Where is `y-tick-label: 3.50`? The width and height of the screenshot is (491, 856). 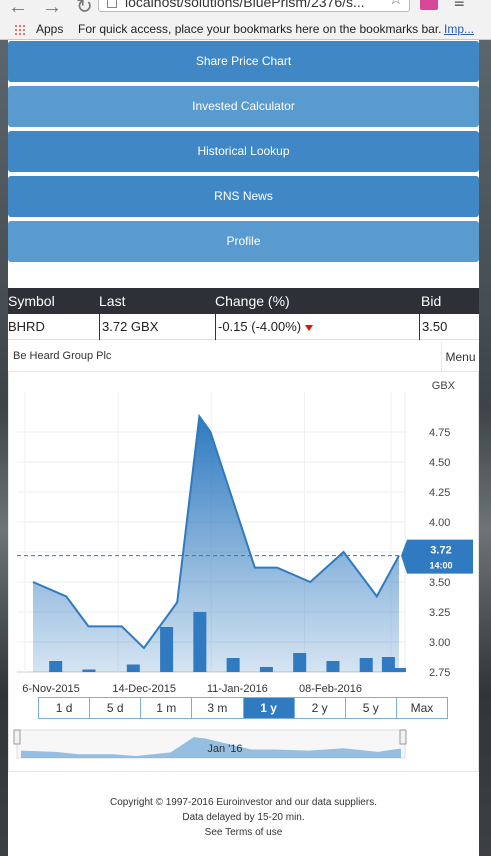 y-tick-label: 3.50 is located at coordinates (439, 583).